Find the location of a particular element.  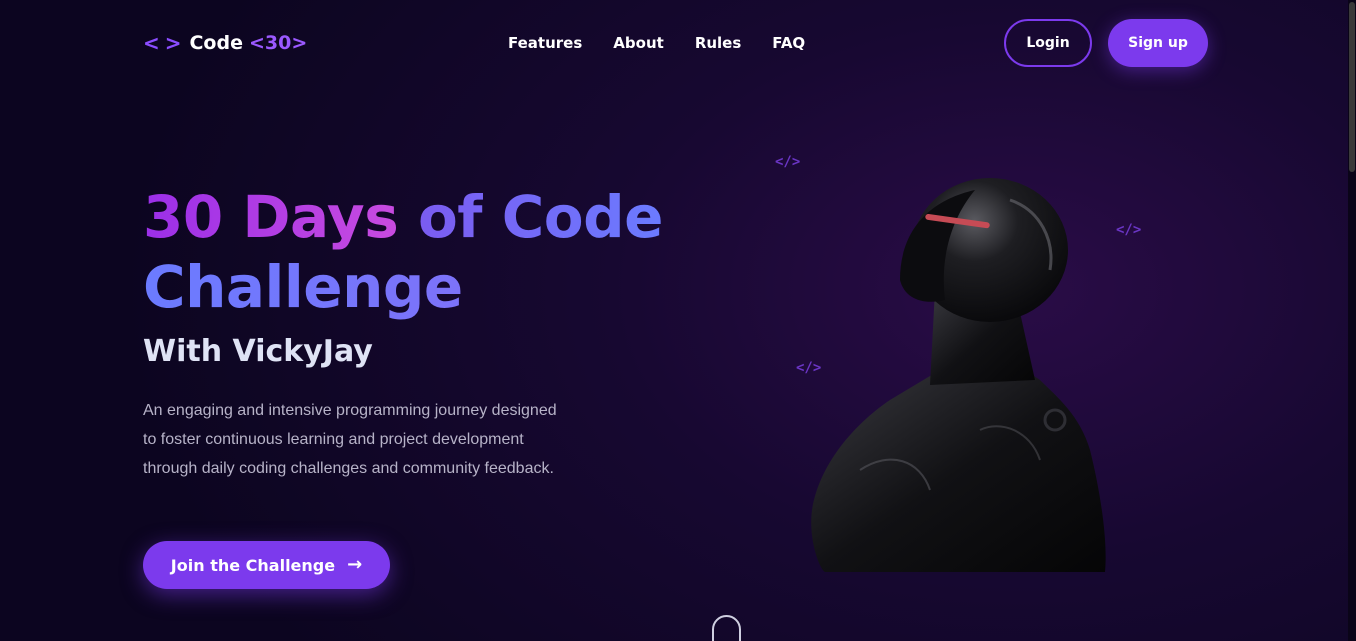

nav-links: Features About Rules FAQ is located at coordinates (656, 43).